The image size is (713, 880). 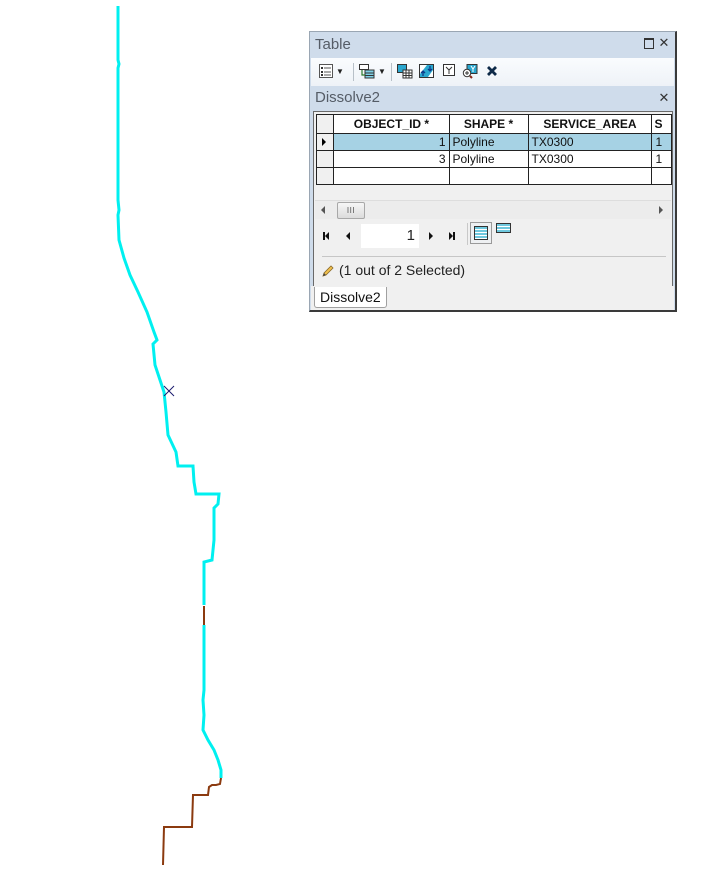 I want to click on unselected-polyline-feature, so click(x=192, y=821).